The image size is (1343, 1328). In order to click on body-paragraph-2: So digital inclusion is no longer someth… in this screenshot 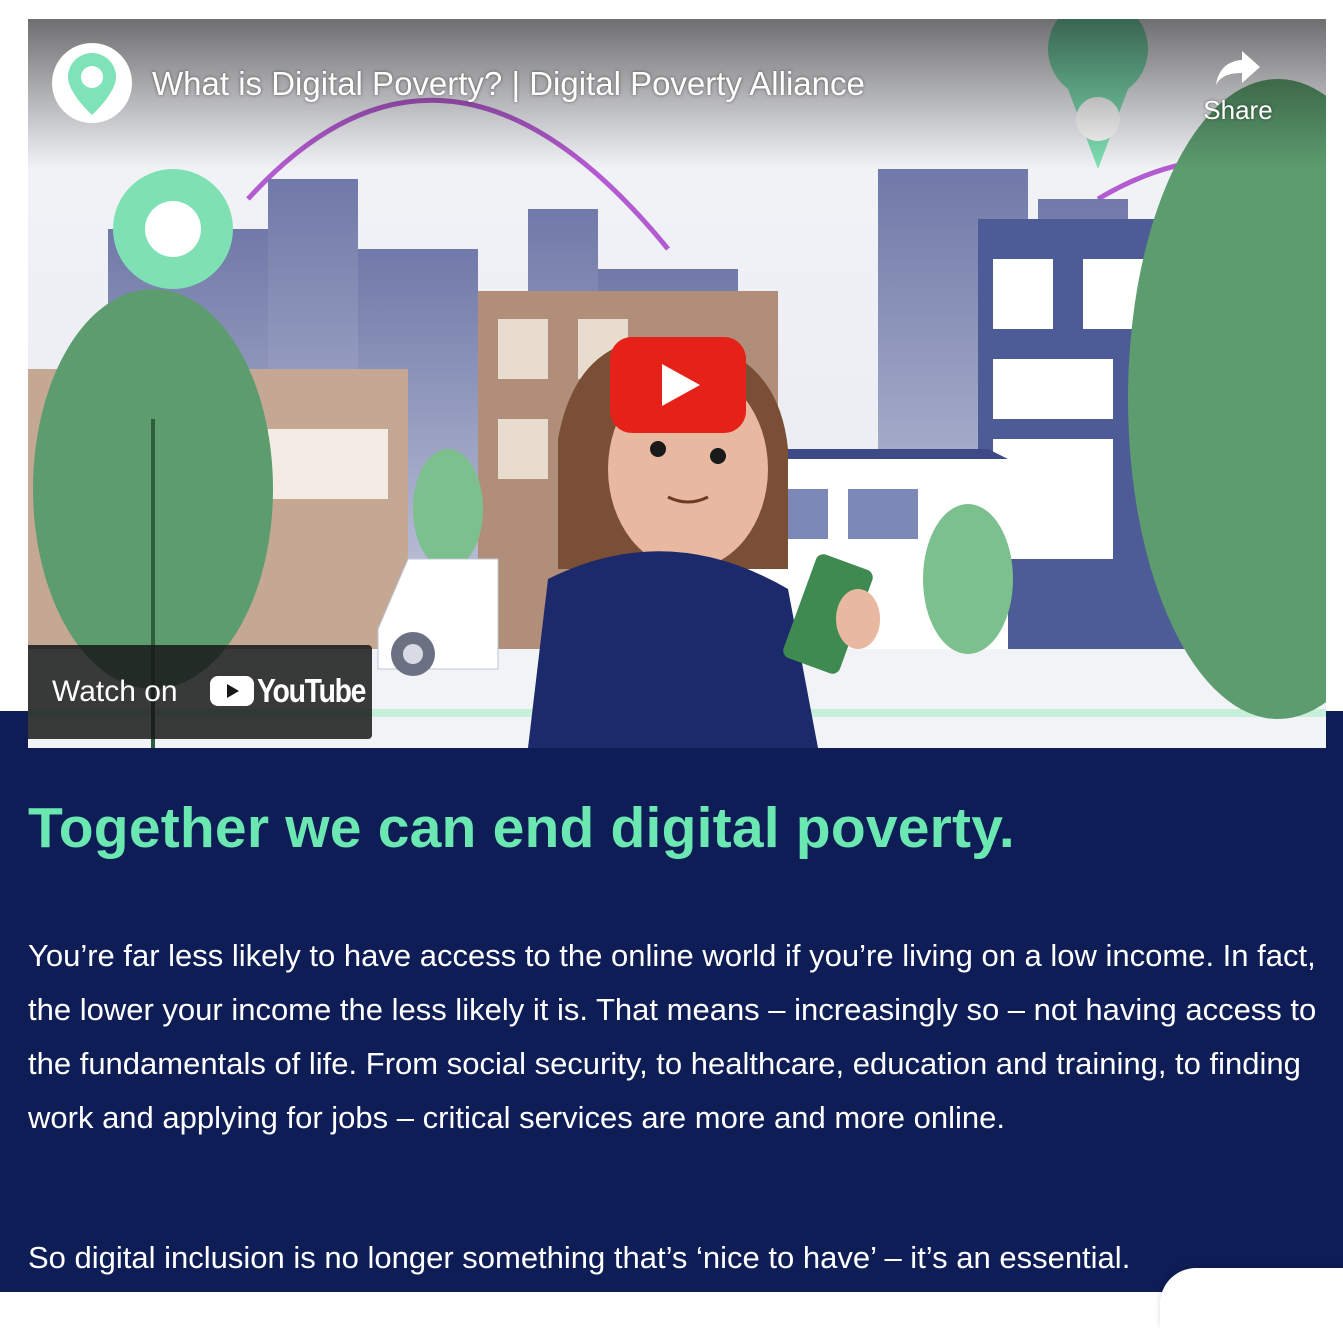, I will do `click(579, 1257)`.